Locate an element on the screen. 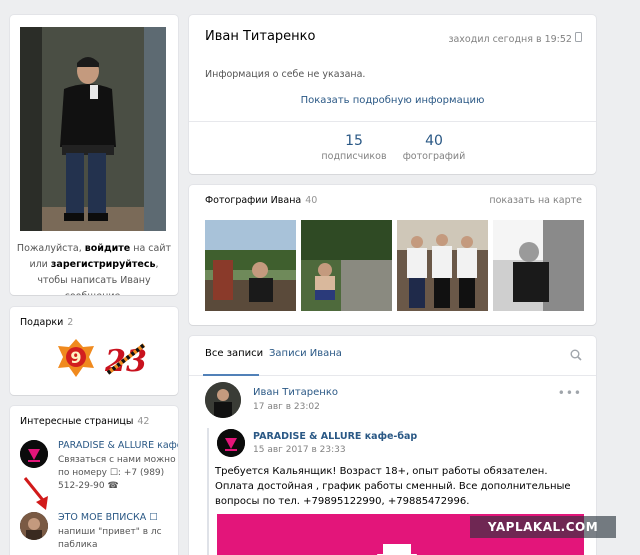 Image resolution: width=640 pixels, height=555 pixels. login-note-text: Пожалуйста, is located at coordinates (50, 248).